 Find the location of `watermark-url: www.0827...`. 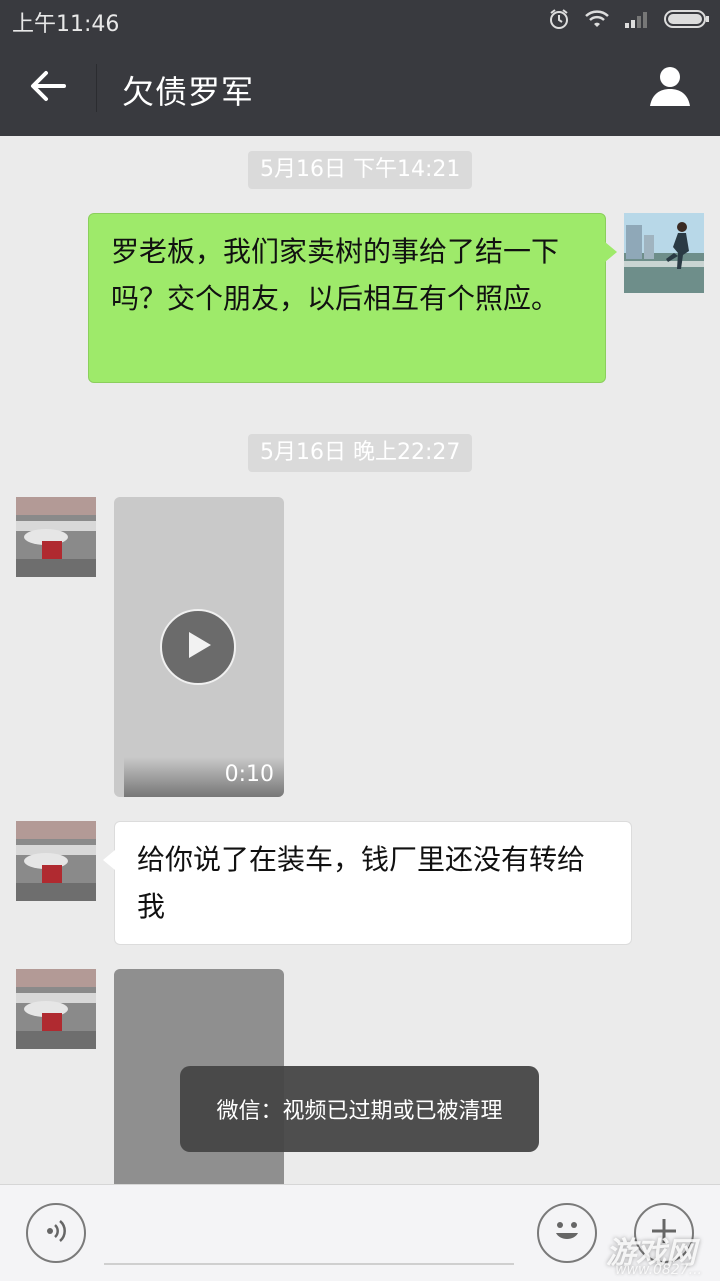

watermark-url: www.0827... is located at coordinates (658, 1270).